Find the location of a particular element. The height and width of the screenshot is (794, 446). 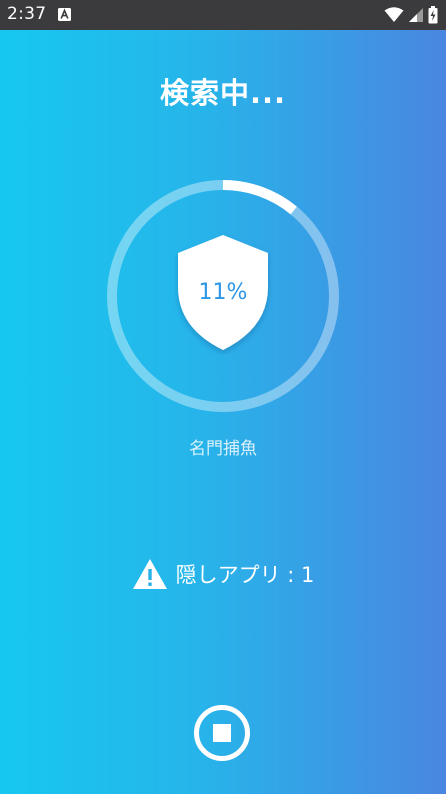

status-bar: 2:37 is located at coordinates (223, 15).